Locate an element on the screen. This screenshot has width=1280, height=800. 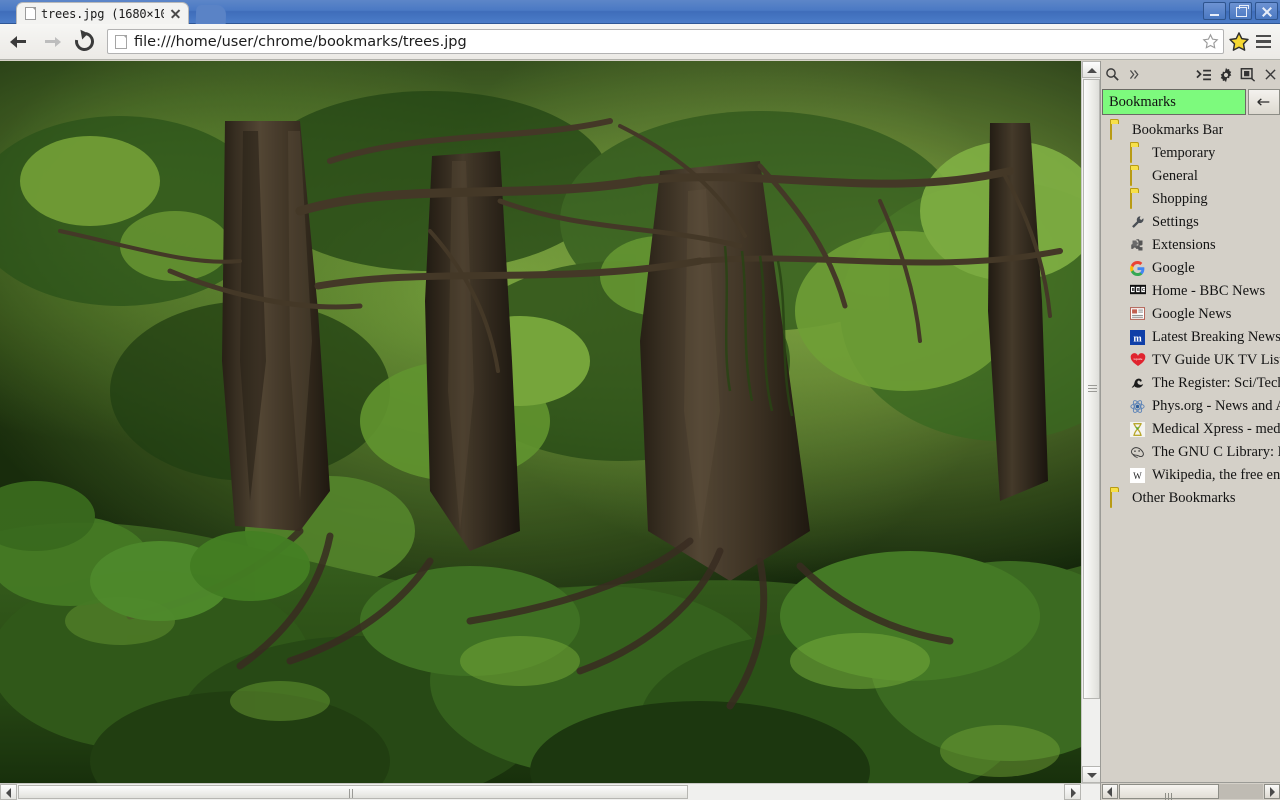
svg-text: B is located at coordinates (1138, 290).